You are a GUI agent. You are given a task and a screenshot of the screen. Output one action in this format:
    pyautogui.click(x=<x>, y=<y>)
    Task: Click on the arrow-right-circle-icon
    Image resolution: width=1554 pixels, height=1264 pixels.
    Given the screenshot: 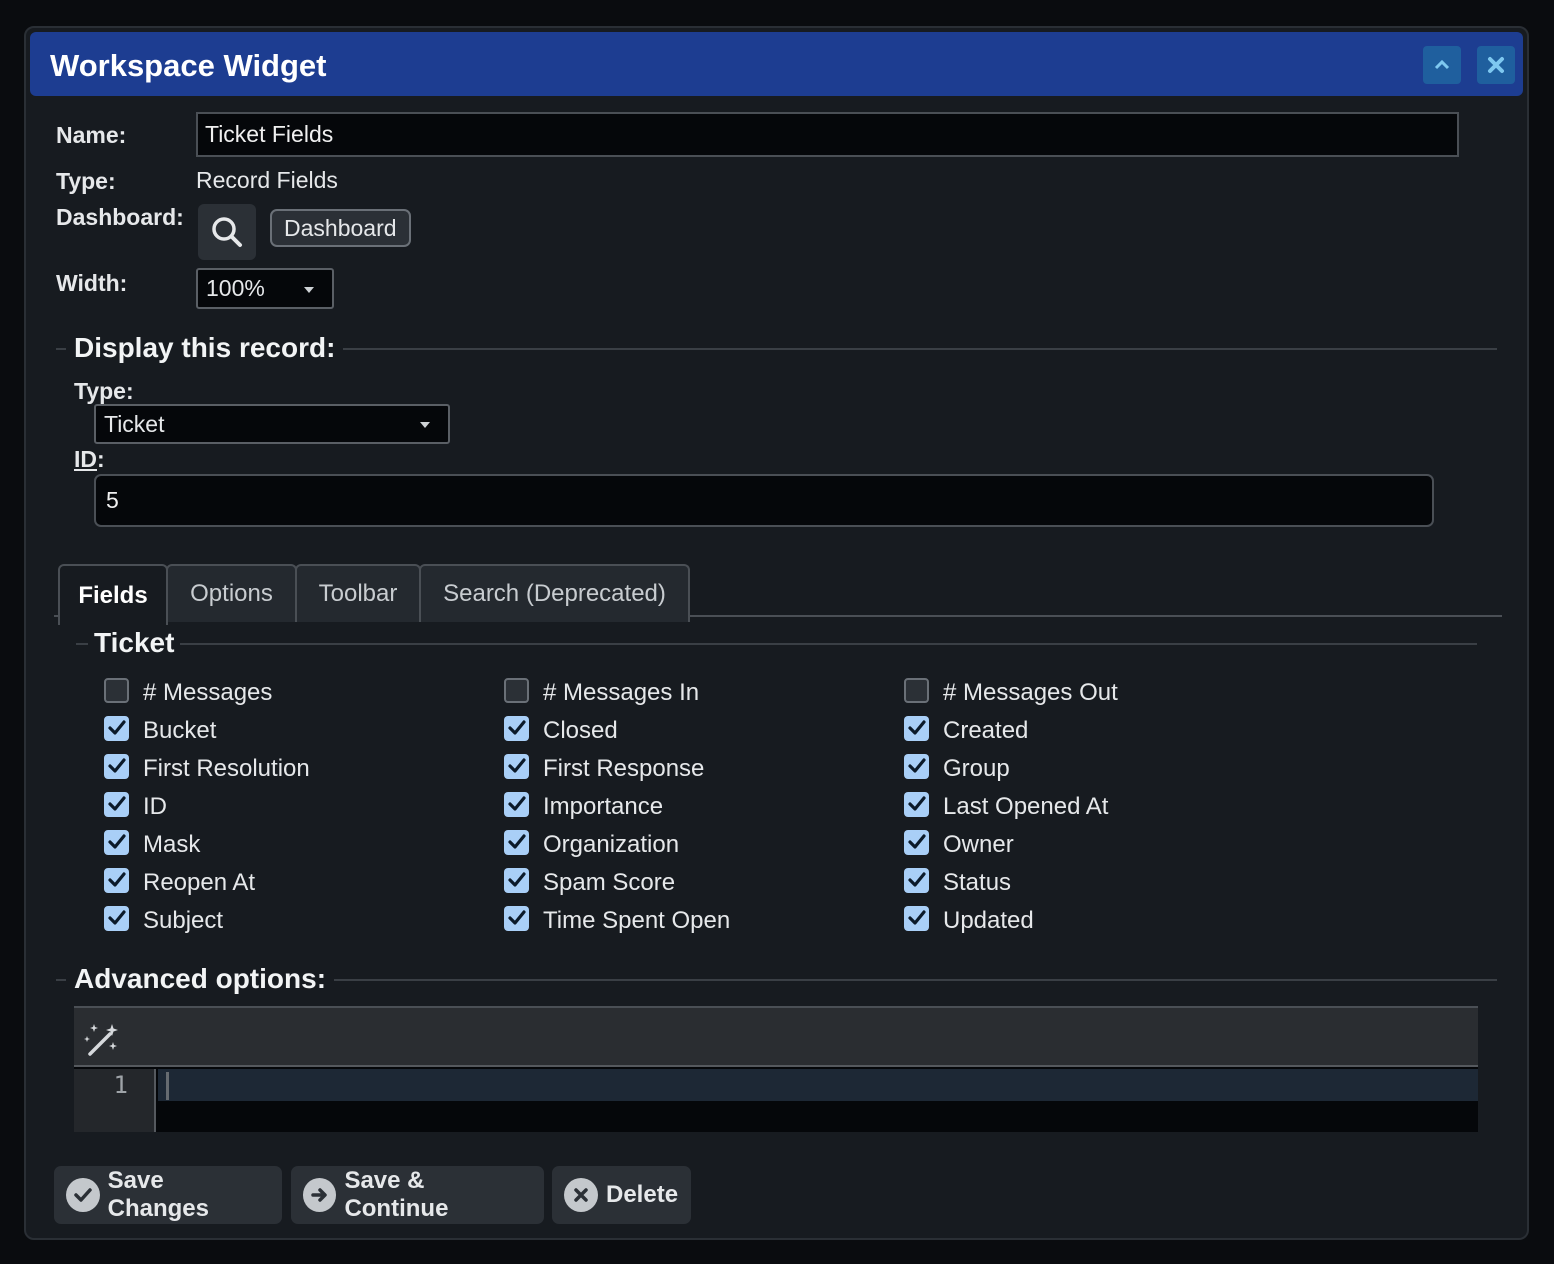 What is the action you would take?
    pyautogui.click(x=320, y=1195)
    